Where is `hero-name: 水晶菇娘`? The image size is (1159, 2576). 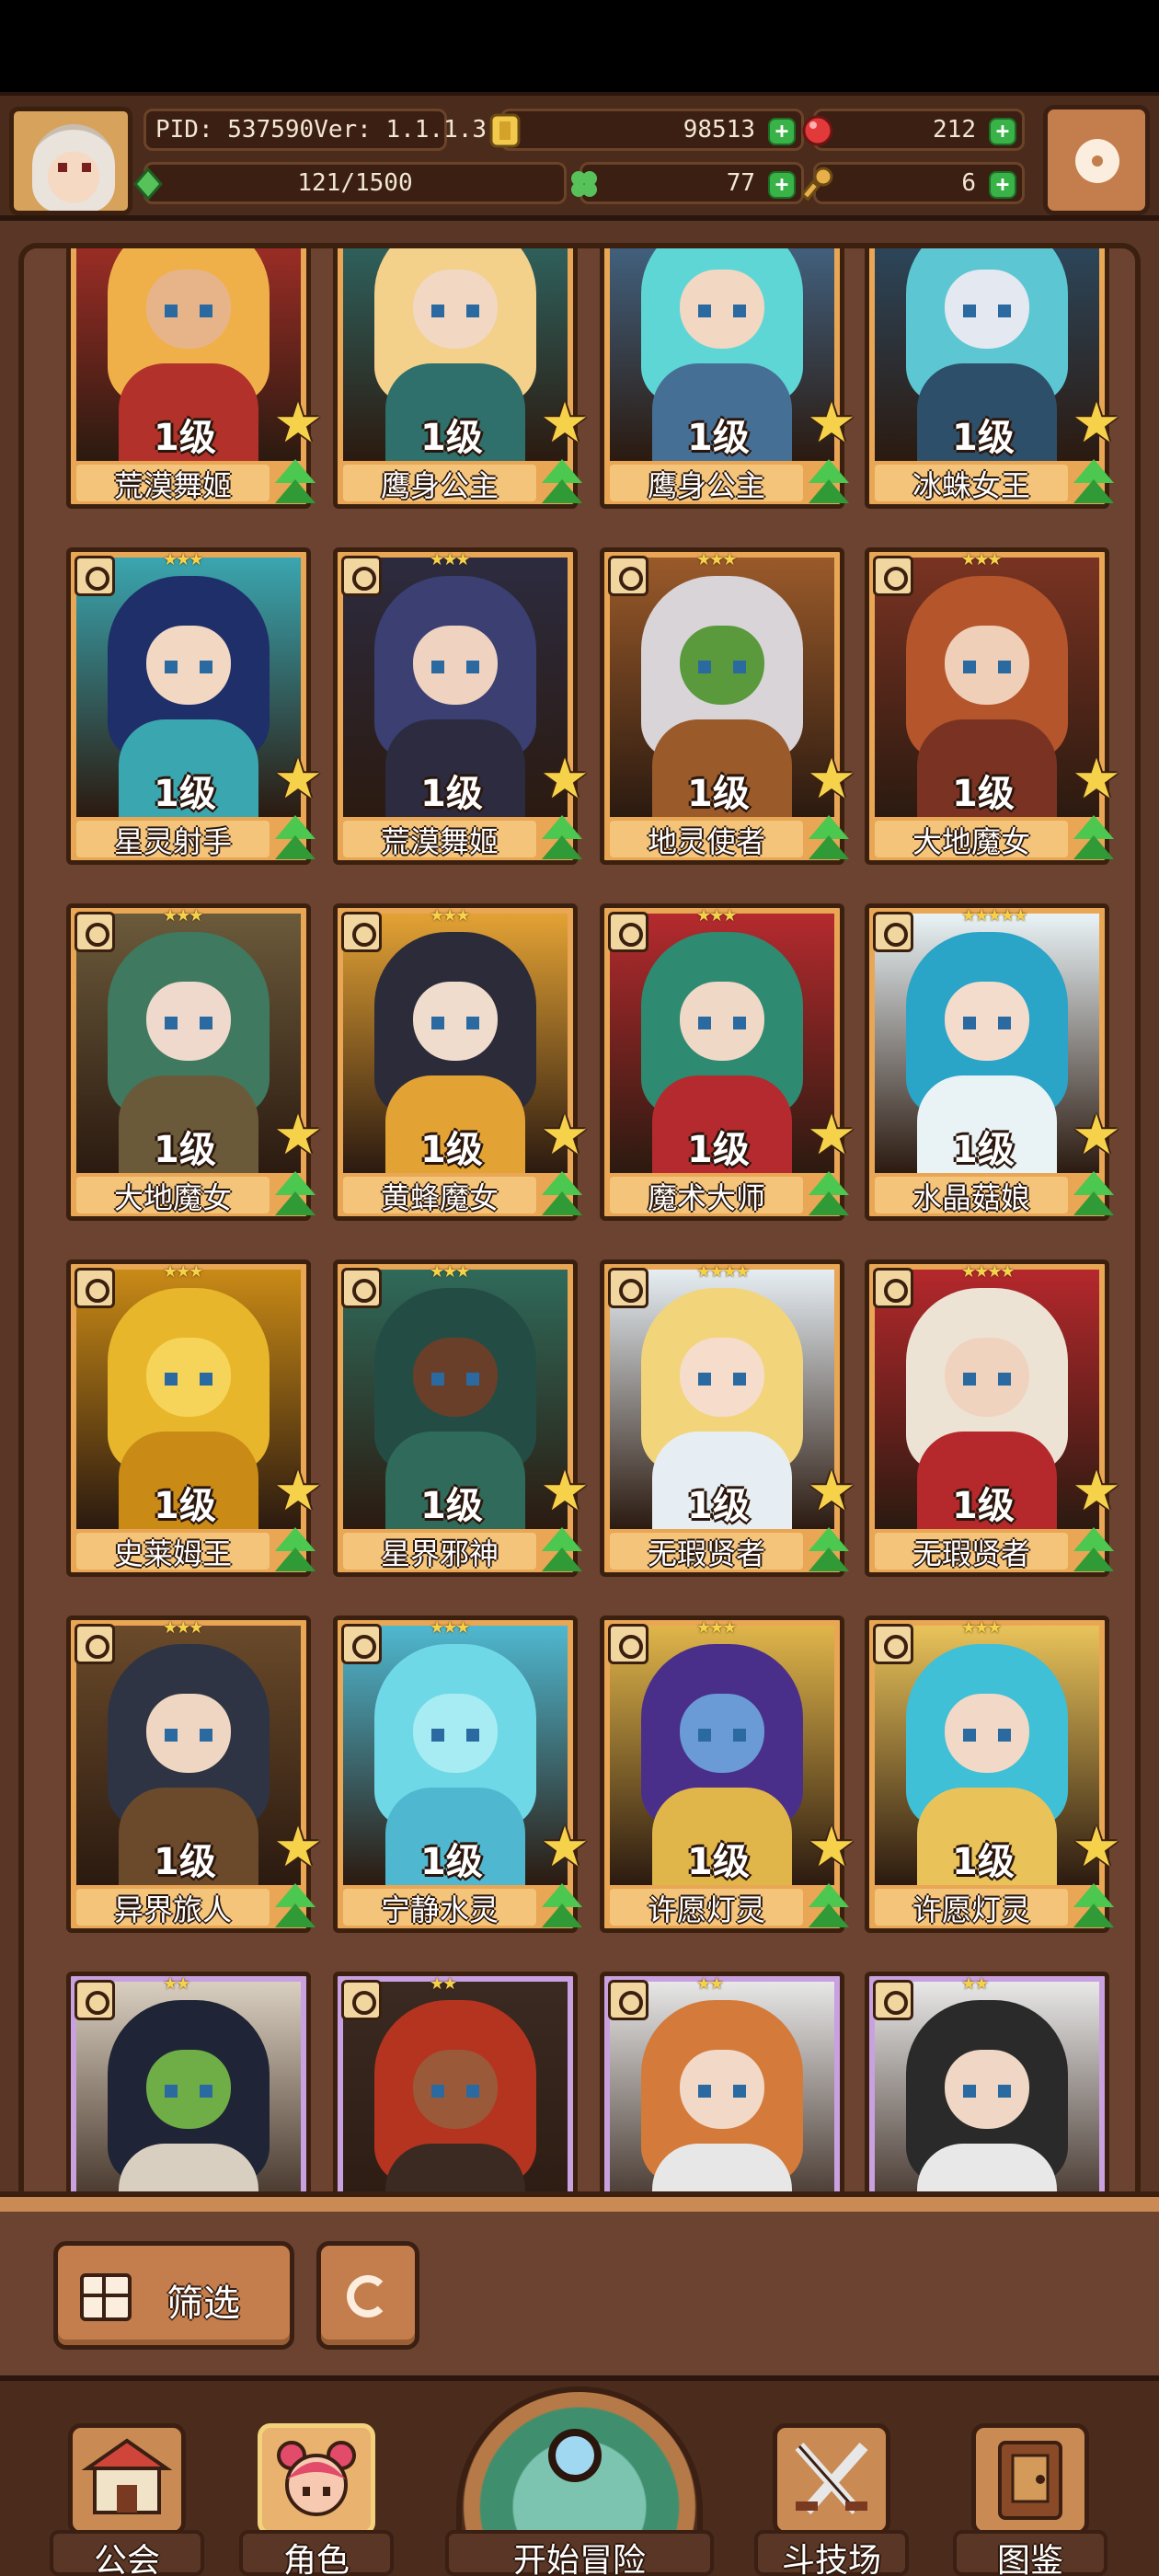
hero-name: 水晶菇娘 is located at coordinates (971, 1197).